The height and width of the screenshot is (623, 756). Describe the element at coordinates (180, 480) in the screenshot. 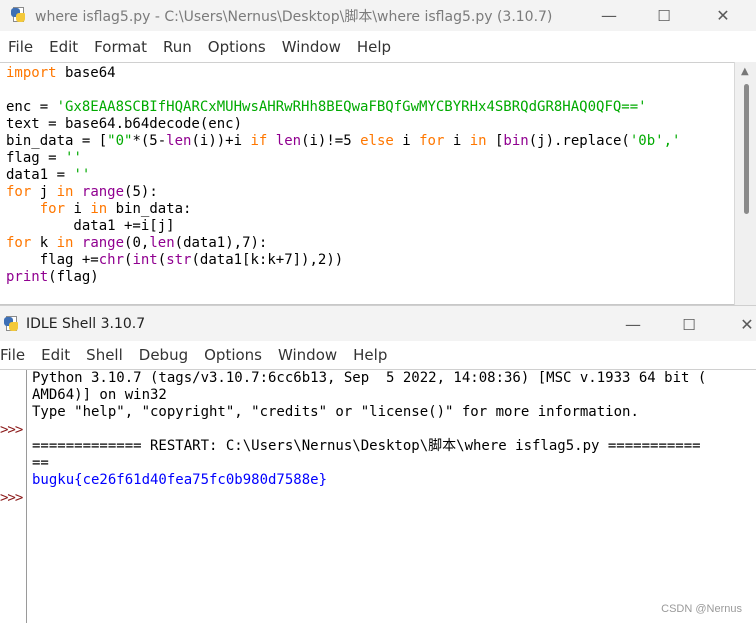

I see `program-output: bugku{ce26f61d40fea75fc0b980d7588e}` at that location.